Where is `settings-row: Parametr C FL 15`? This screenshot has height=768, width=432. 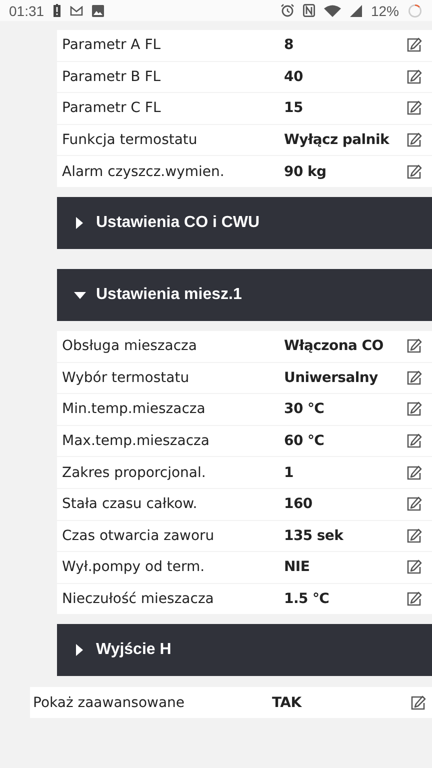
settings-row: Parametr C FL 15 is located at coordinates (244, 108).